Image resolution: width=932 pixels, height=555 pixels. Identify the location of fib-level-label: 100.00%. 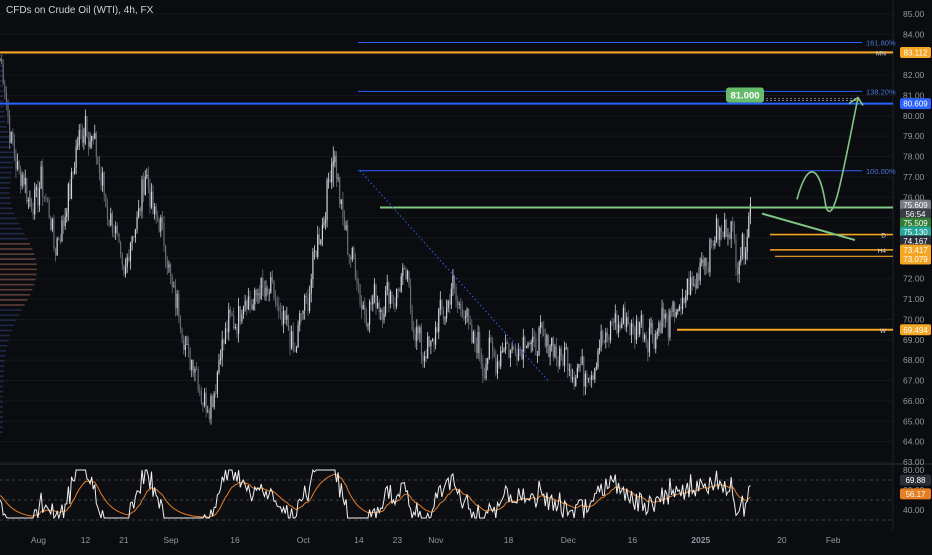
(881, 171).